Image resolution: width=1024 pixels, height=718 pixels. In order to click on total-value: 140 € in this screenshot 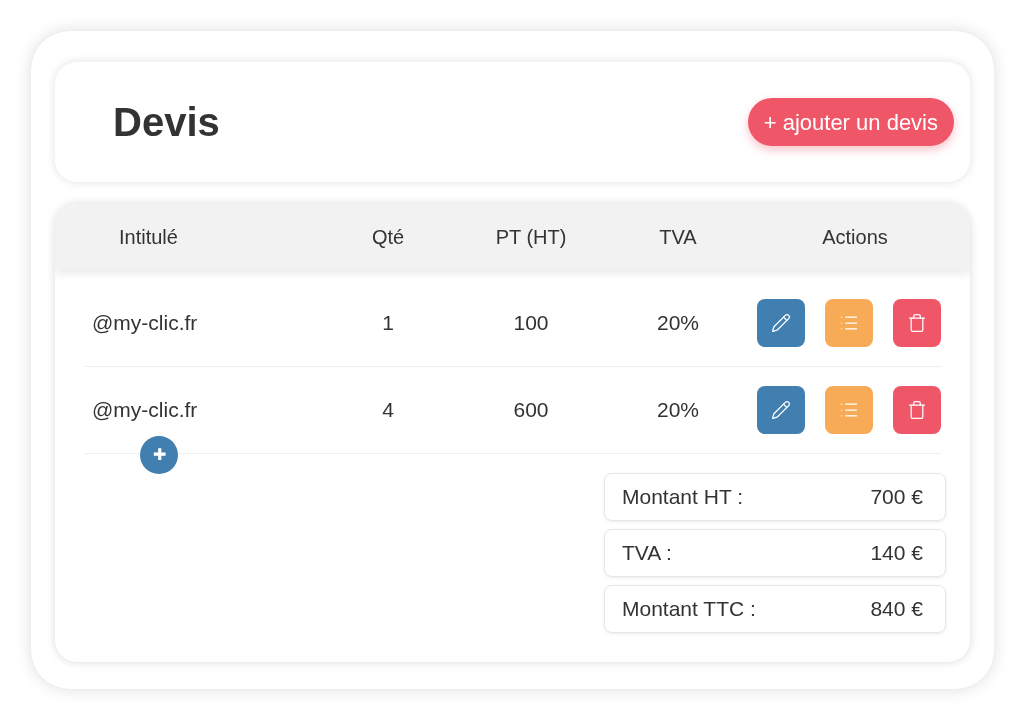, I will do `click(896, 553)`.